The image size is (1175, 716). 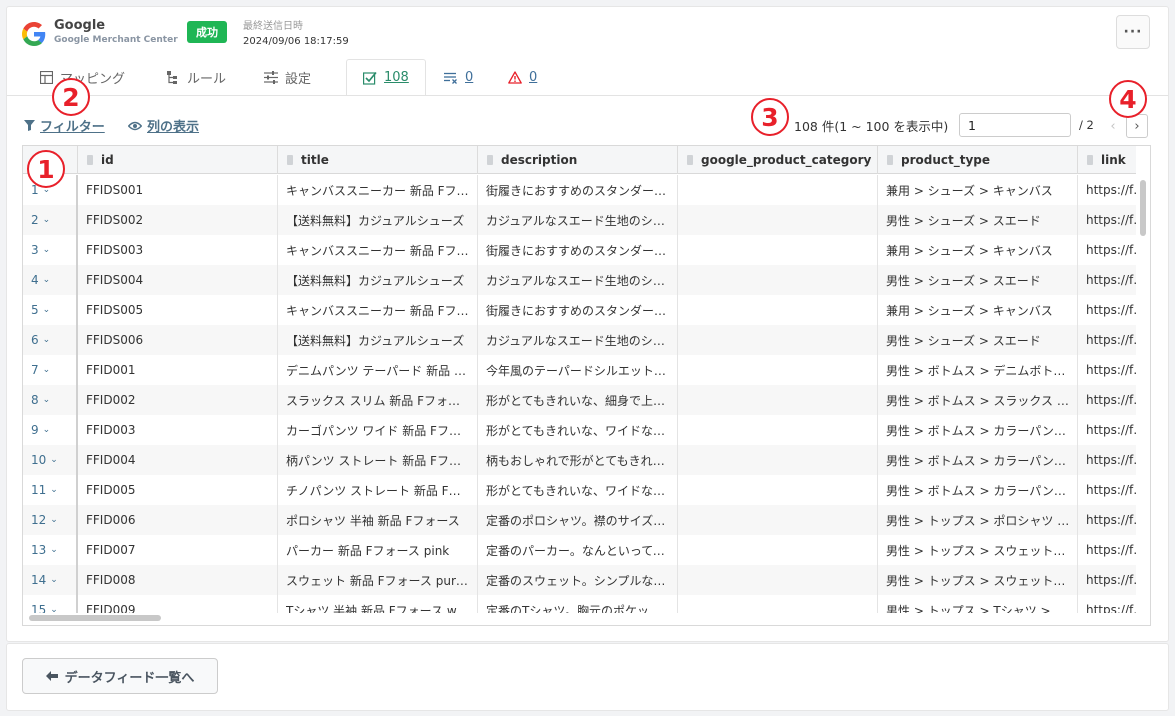 What do you see at coordinates (978, 550) in the screenshot?
I see `cell-product-type: 男性 > トップス > スウェット> パーカー` at bounding box center [978, 550].